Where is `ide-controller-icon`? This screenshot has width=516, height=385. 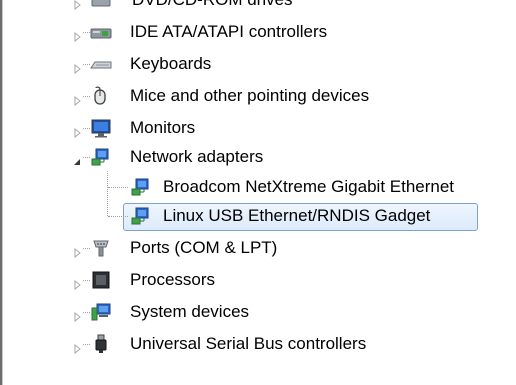
ide-controller-icon is located at coordinates (101, 32).